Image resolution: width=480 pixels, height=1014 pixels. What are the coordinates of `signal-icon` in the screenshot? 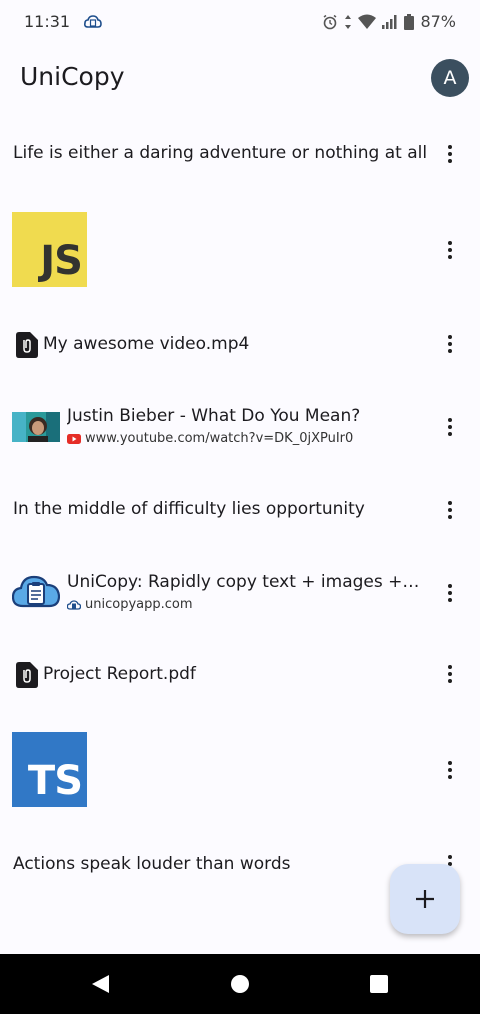 It's located at (389, 21).